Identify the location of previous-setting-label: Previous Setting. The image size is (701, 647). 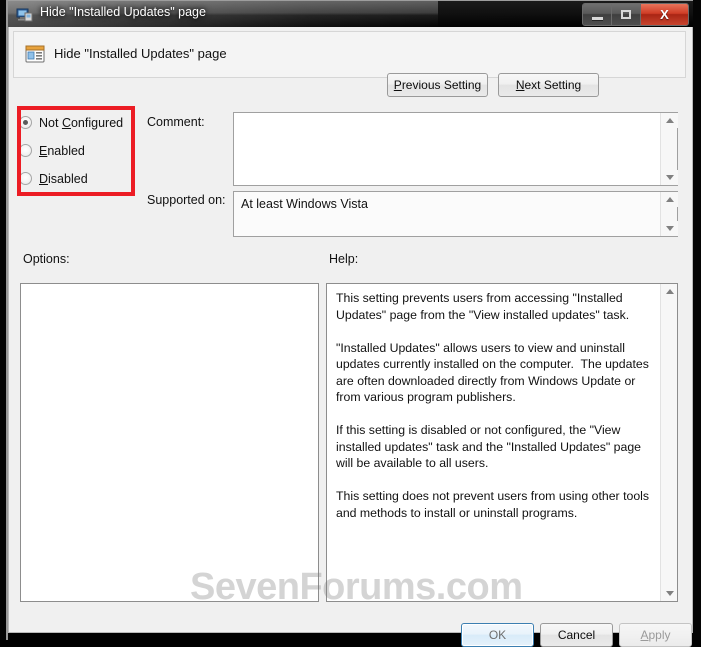
(437, 85).